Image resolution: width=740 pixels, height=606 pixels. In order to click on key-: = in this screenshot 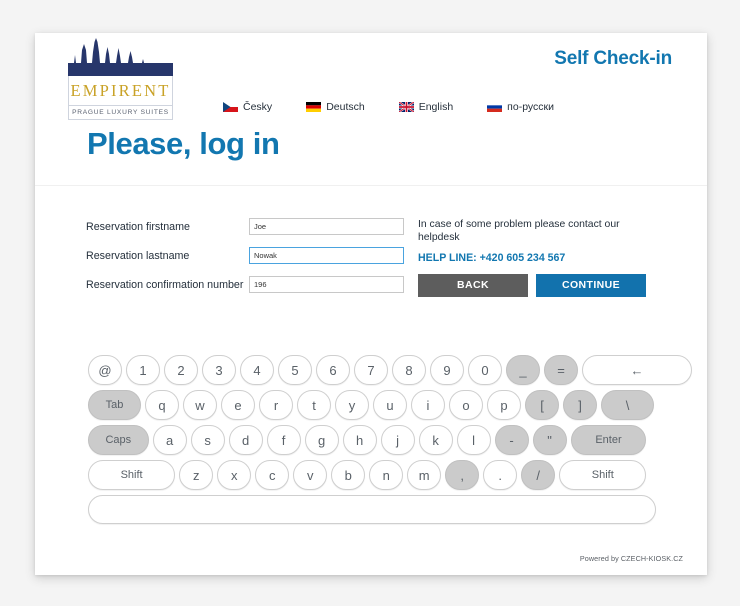, I will do `click(561, 370)`.